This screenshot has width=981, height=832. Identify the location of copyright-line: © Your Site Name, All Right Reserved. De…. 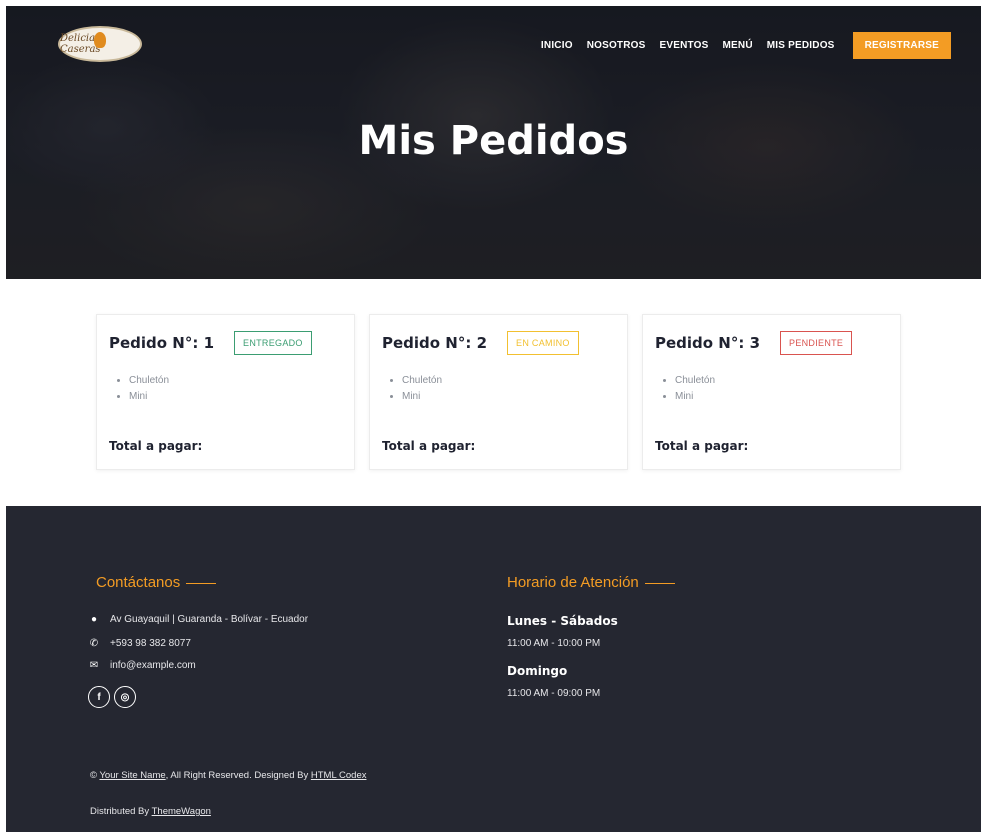
(228, 775).